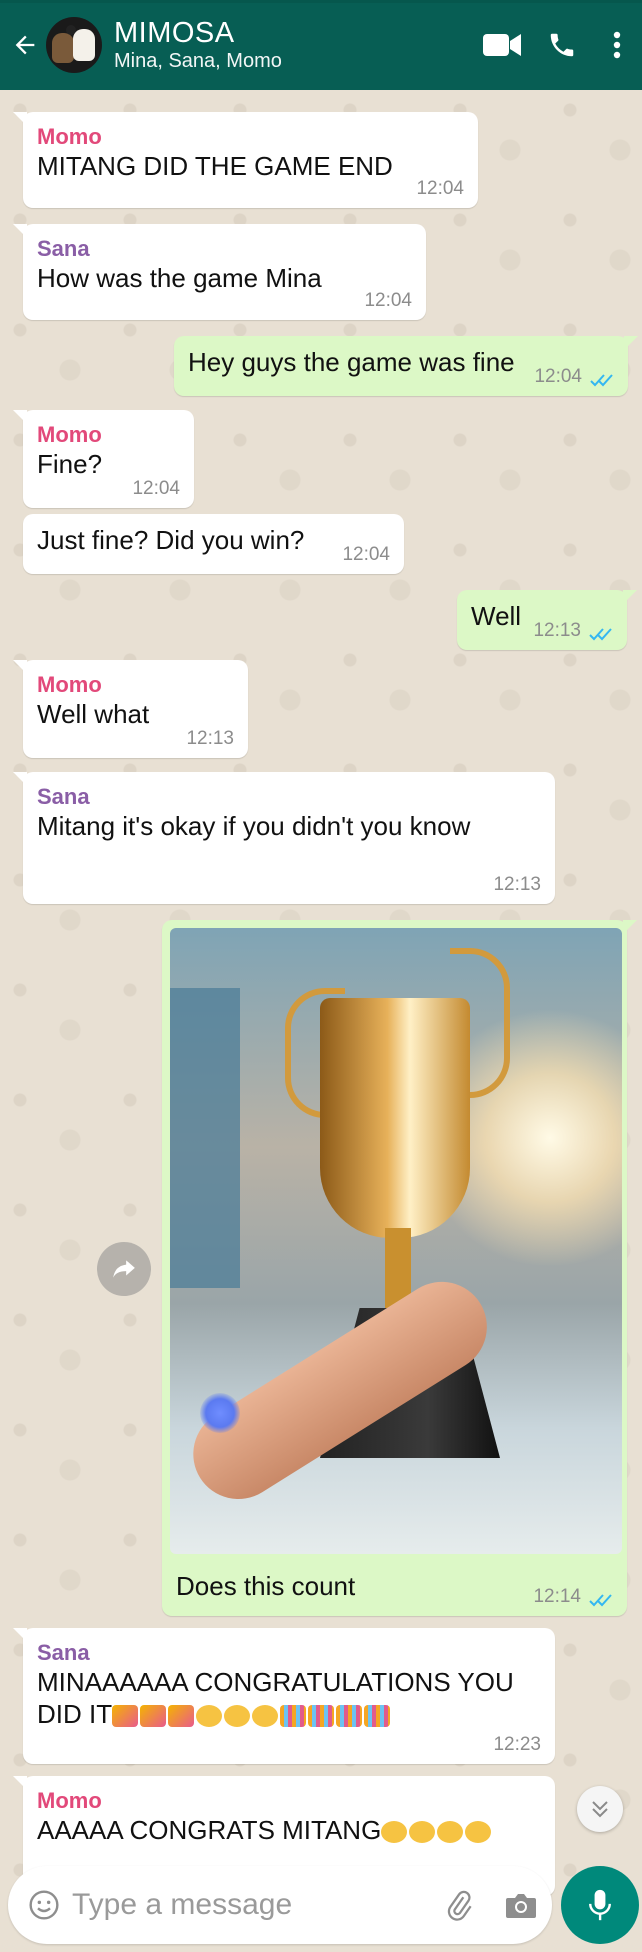 The image size is (642, 1952). I want to click on voice-call-icon, so click(562, 45).